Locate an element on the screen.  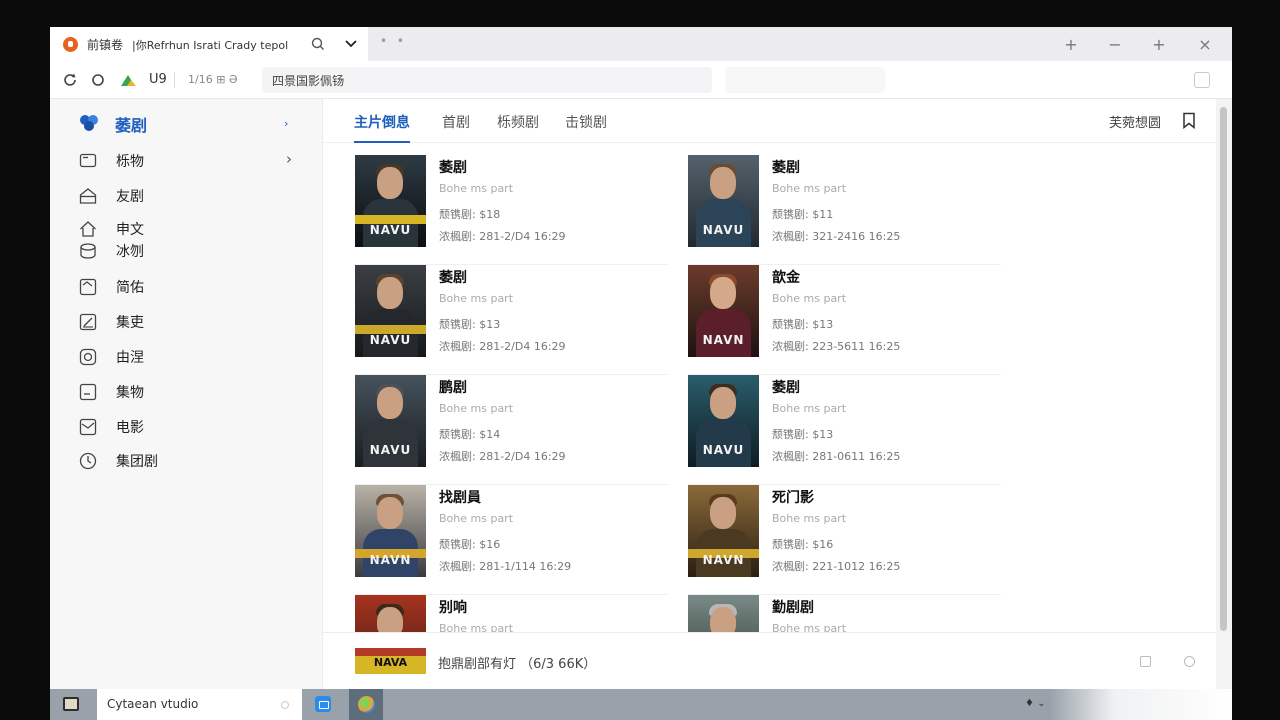
card-date: 浓楓剧: 281-1/114 16:29 is located at coordinates (505, 566).